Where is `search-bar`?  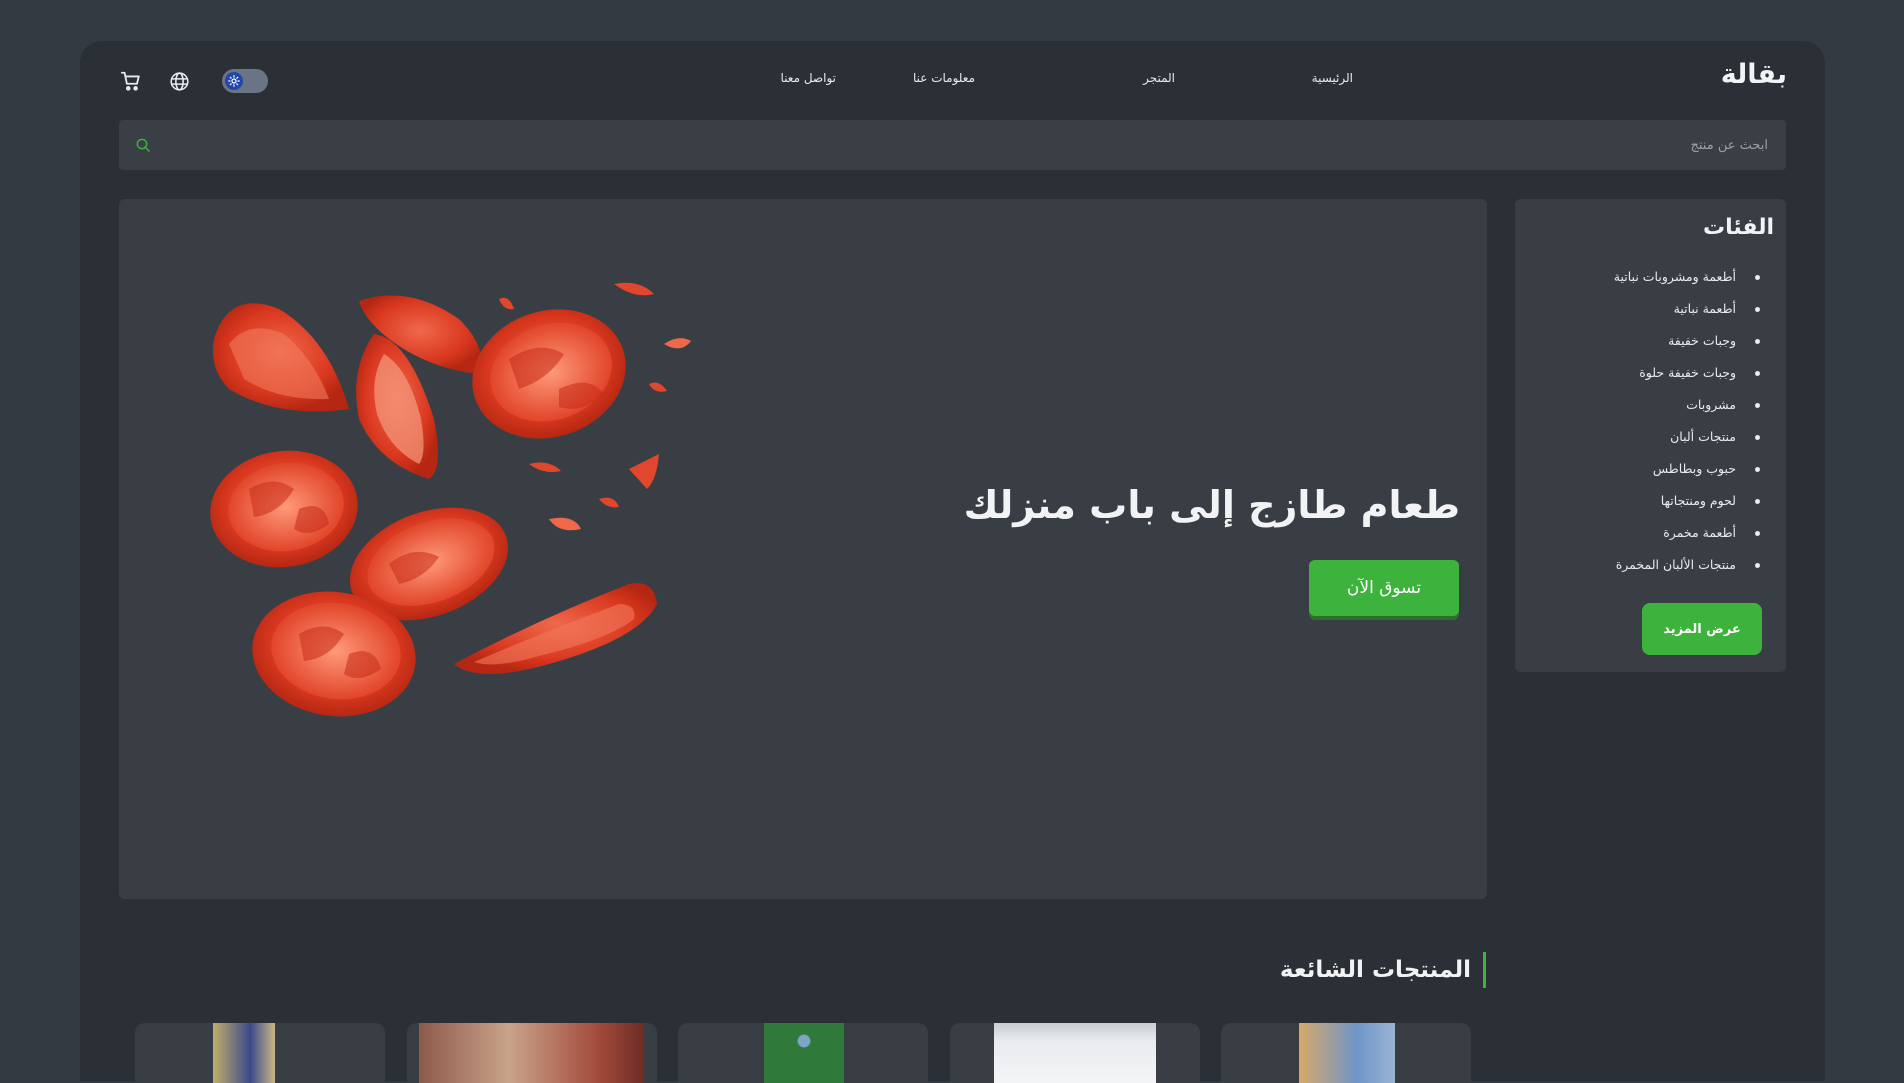
search-bar is located at coordinates (952, 145).